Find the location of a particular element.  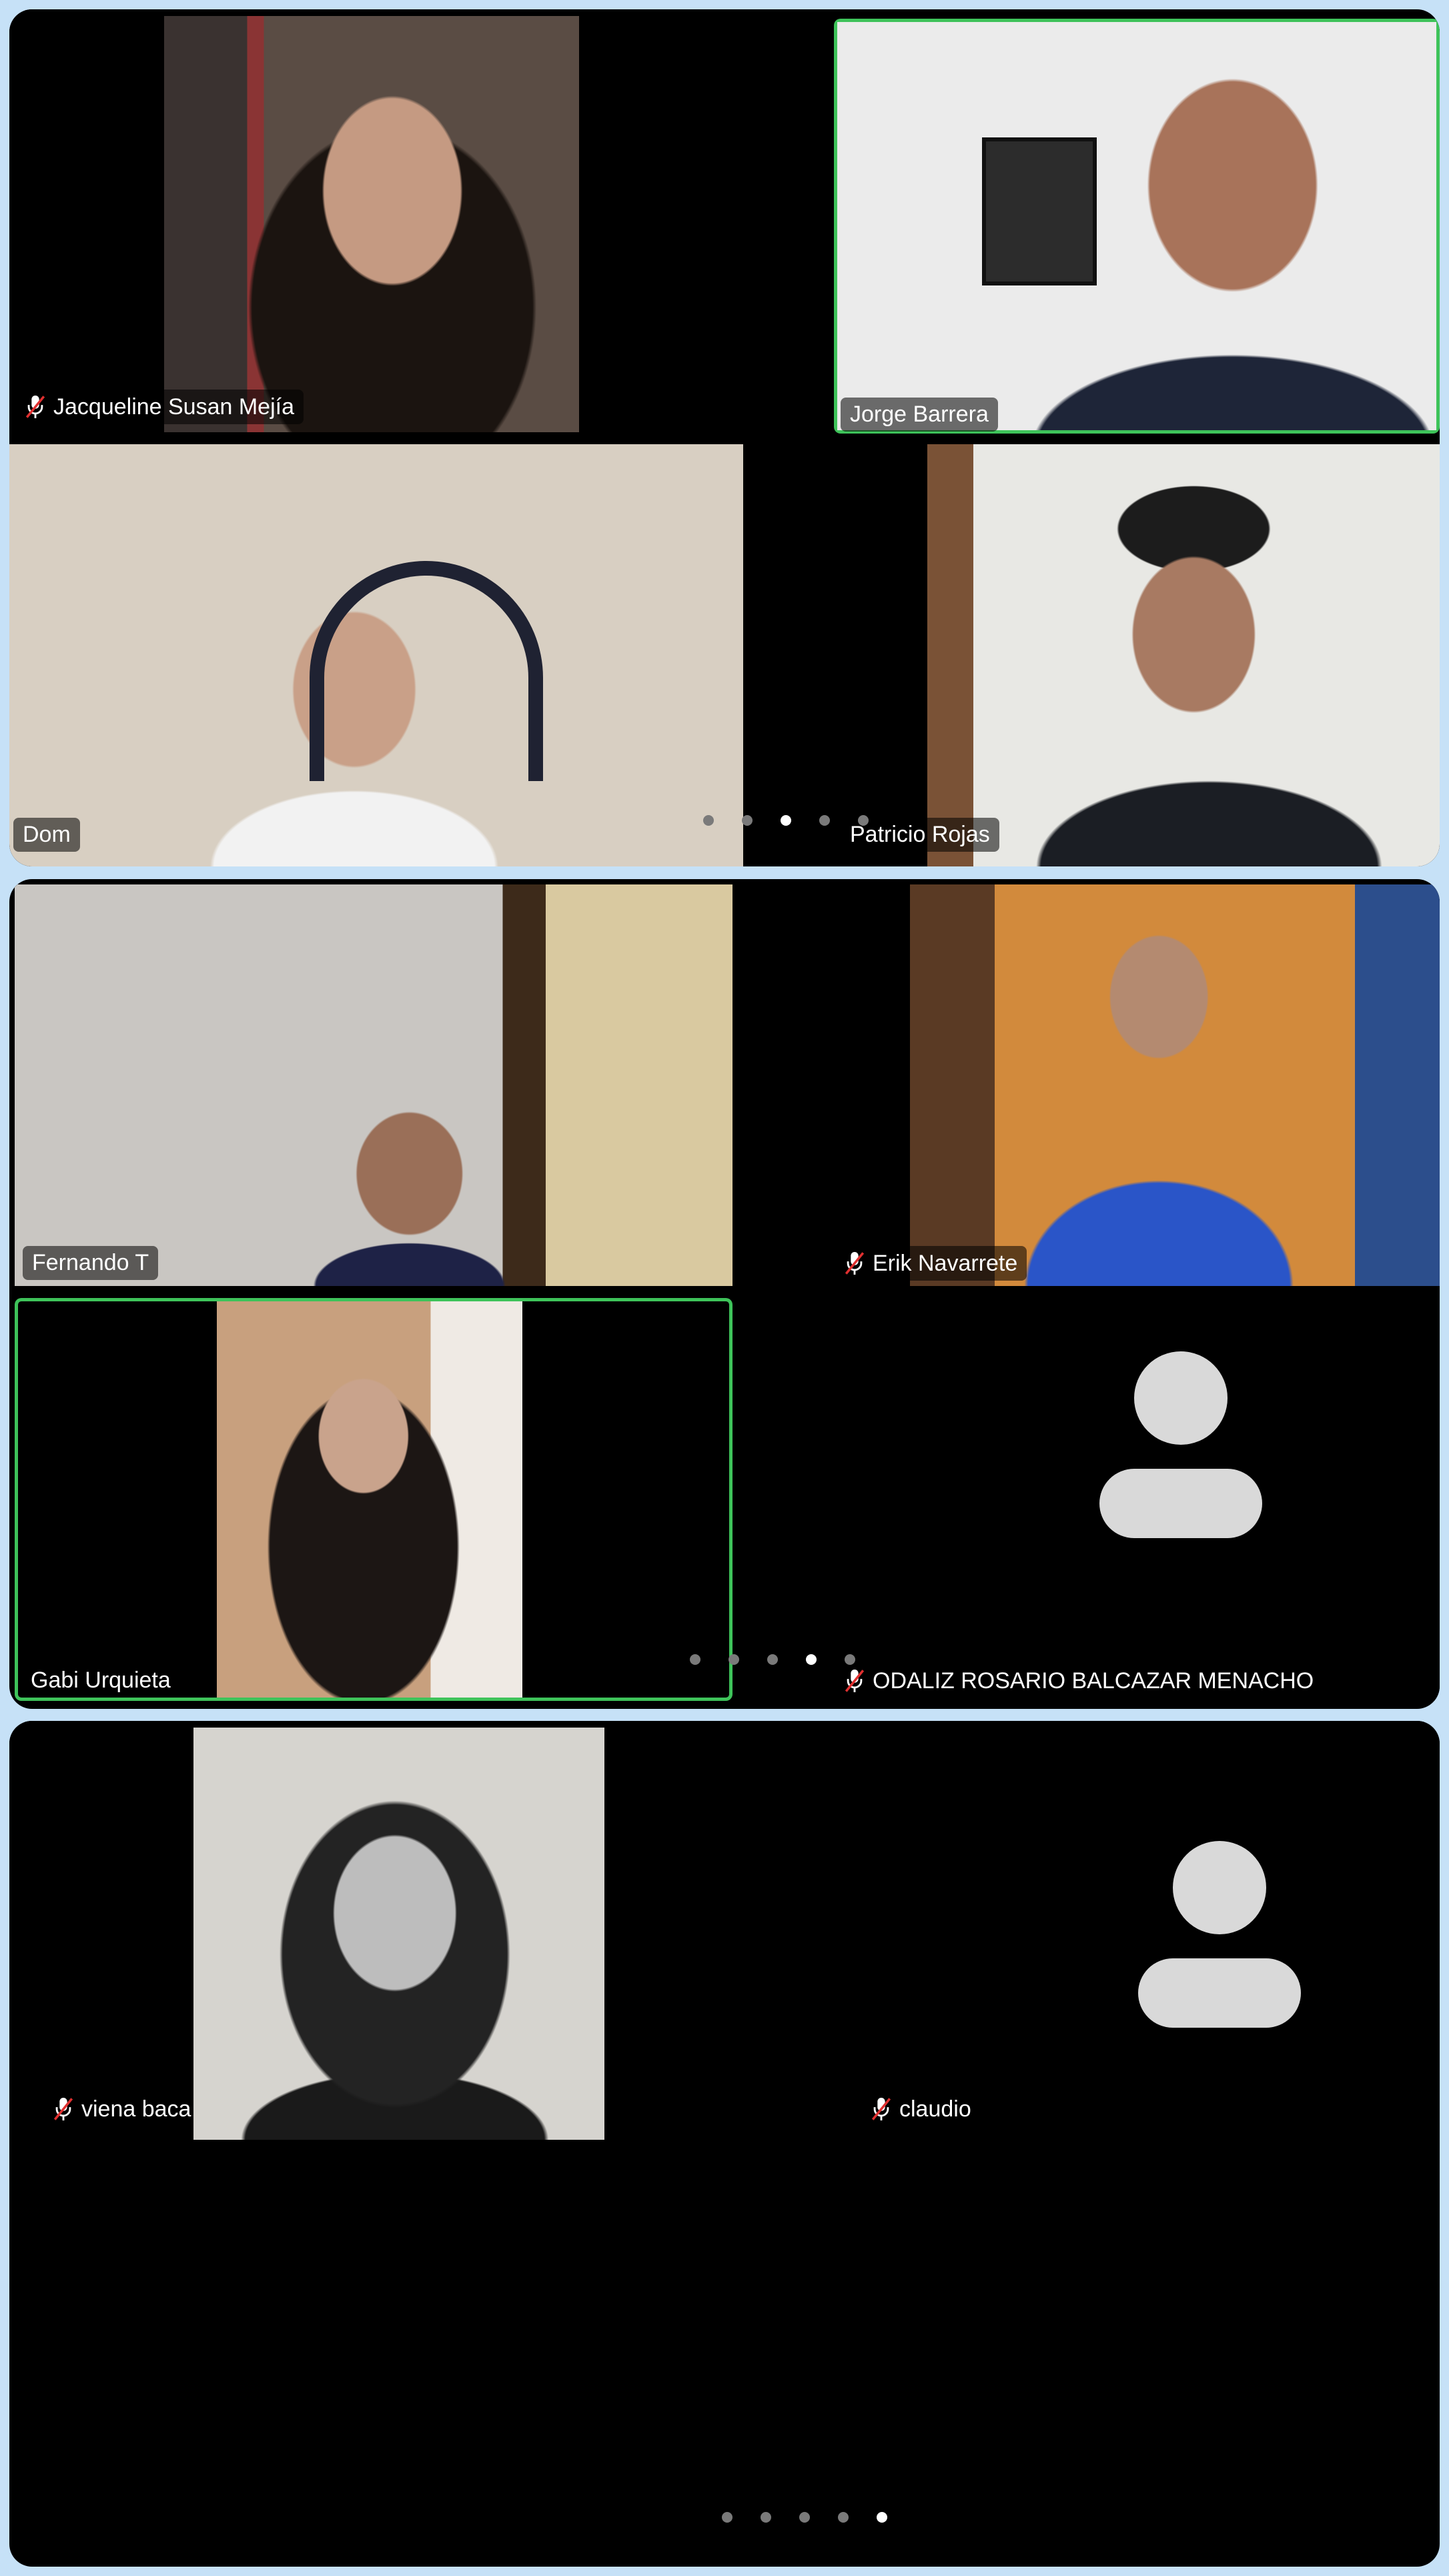

participant-name: viena baca is located at coordinates (136, 2109).